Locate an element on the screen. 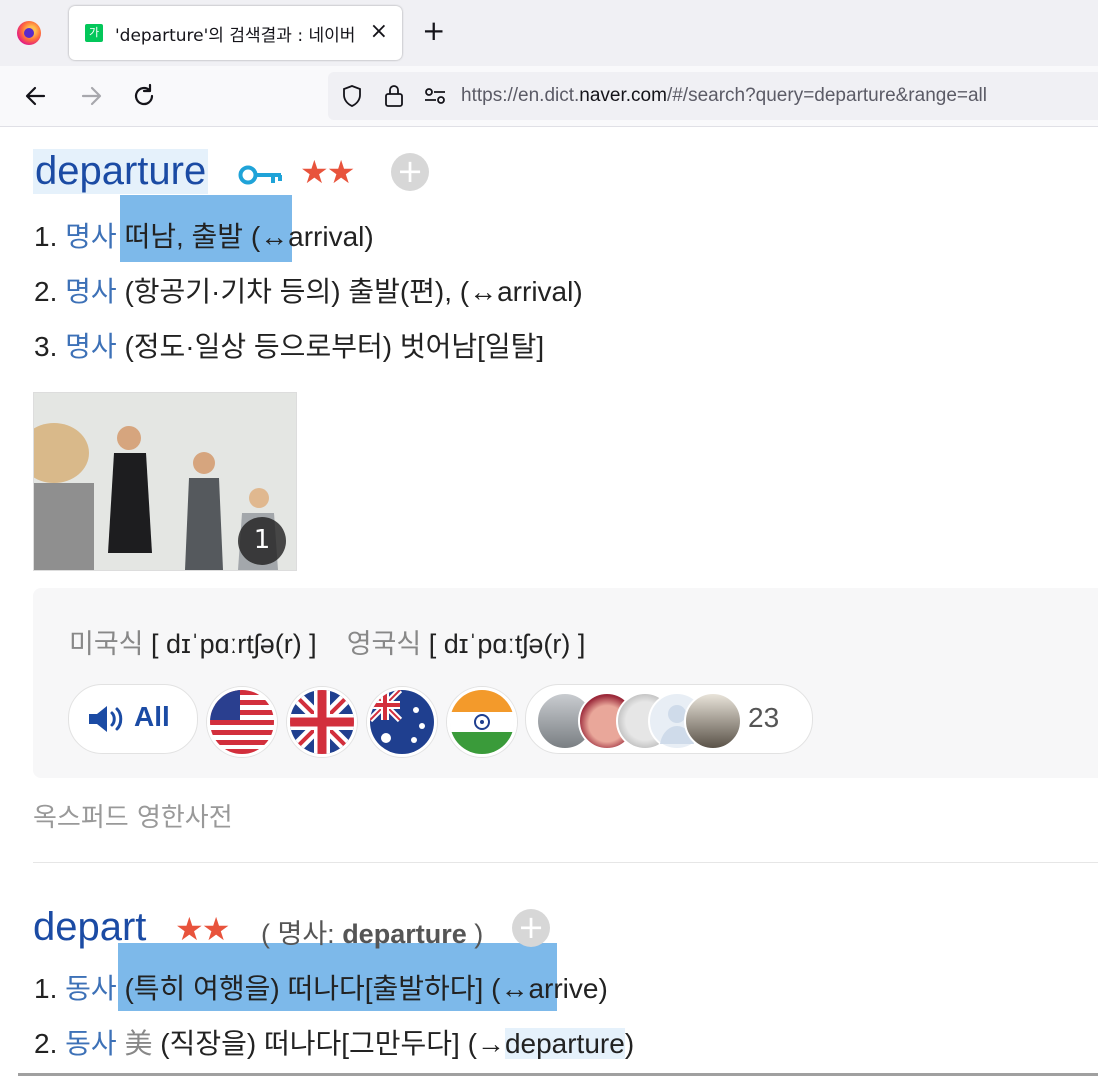  cross-reference-link: departure is located at coordinates (564, 1043).